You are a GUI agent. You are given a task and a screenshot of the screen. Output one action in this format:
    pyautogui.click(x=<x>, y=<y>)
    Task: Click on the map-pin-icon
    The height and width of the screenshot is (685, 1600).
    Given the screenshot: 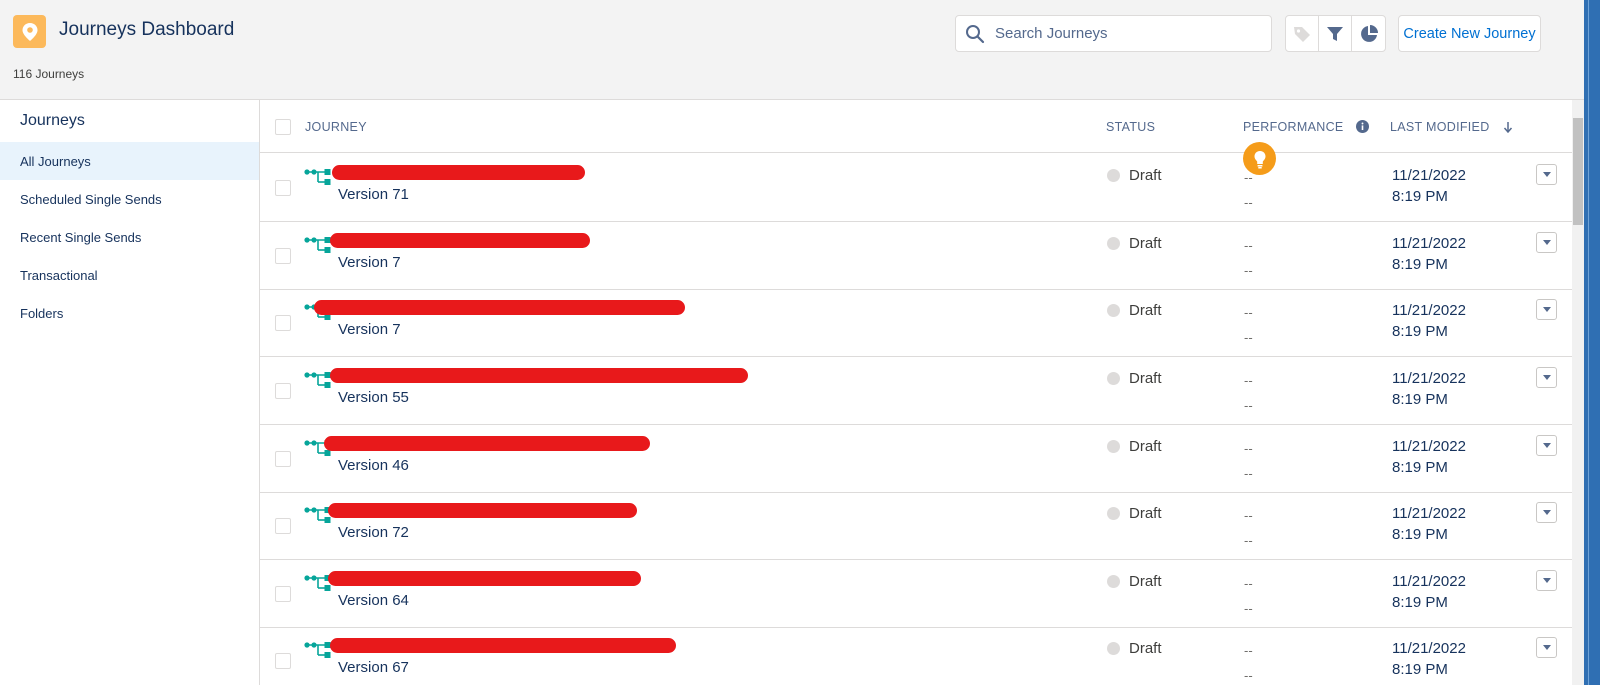 What is the action you would take?
    pyautogui.click(x=29, y=31)
    